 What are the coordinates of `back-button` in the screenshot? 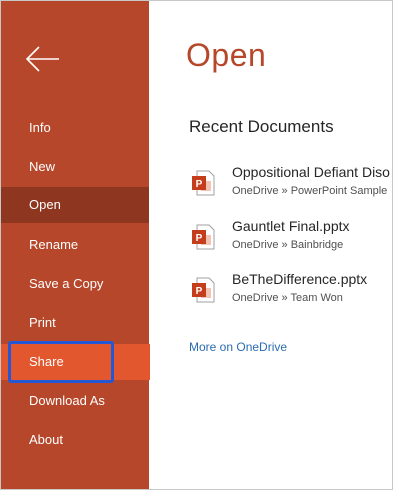 It's located at (44, 59).